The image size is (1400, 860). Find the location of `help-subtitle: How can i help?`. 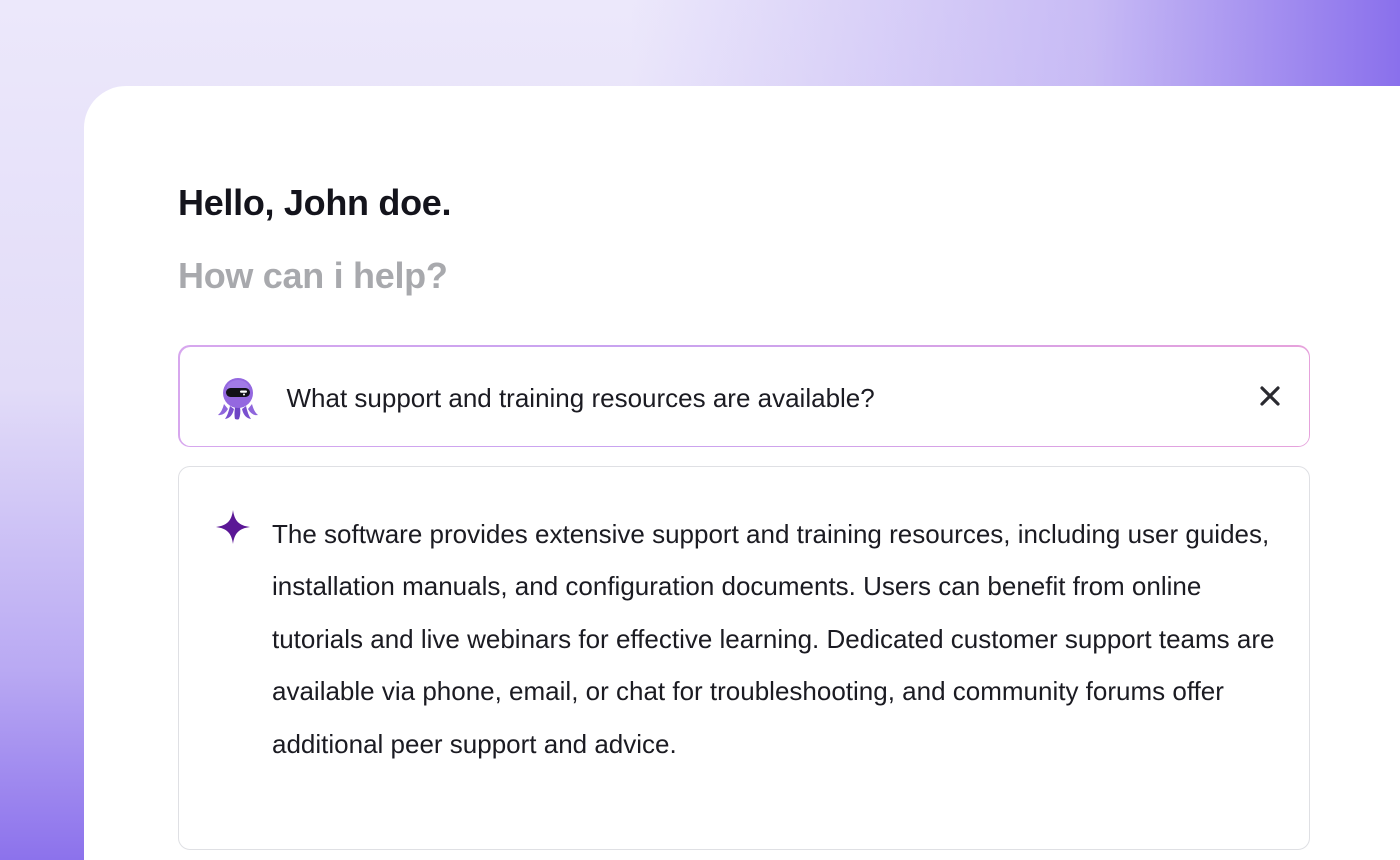

help-subtitle: How can i help? is located at coordinates (313, 275).